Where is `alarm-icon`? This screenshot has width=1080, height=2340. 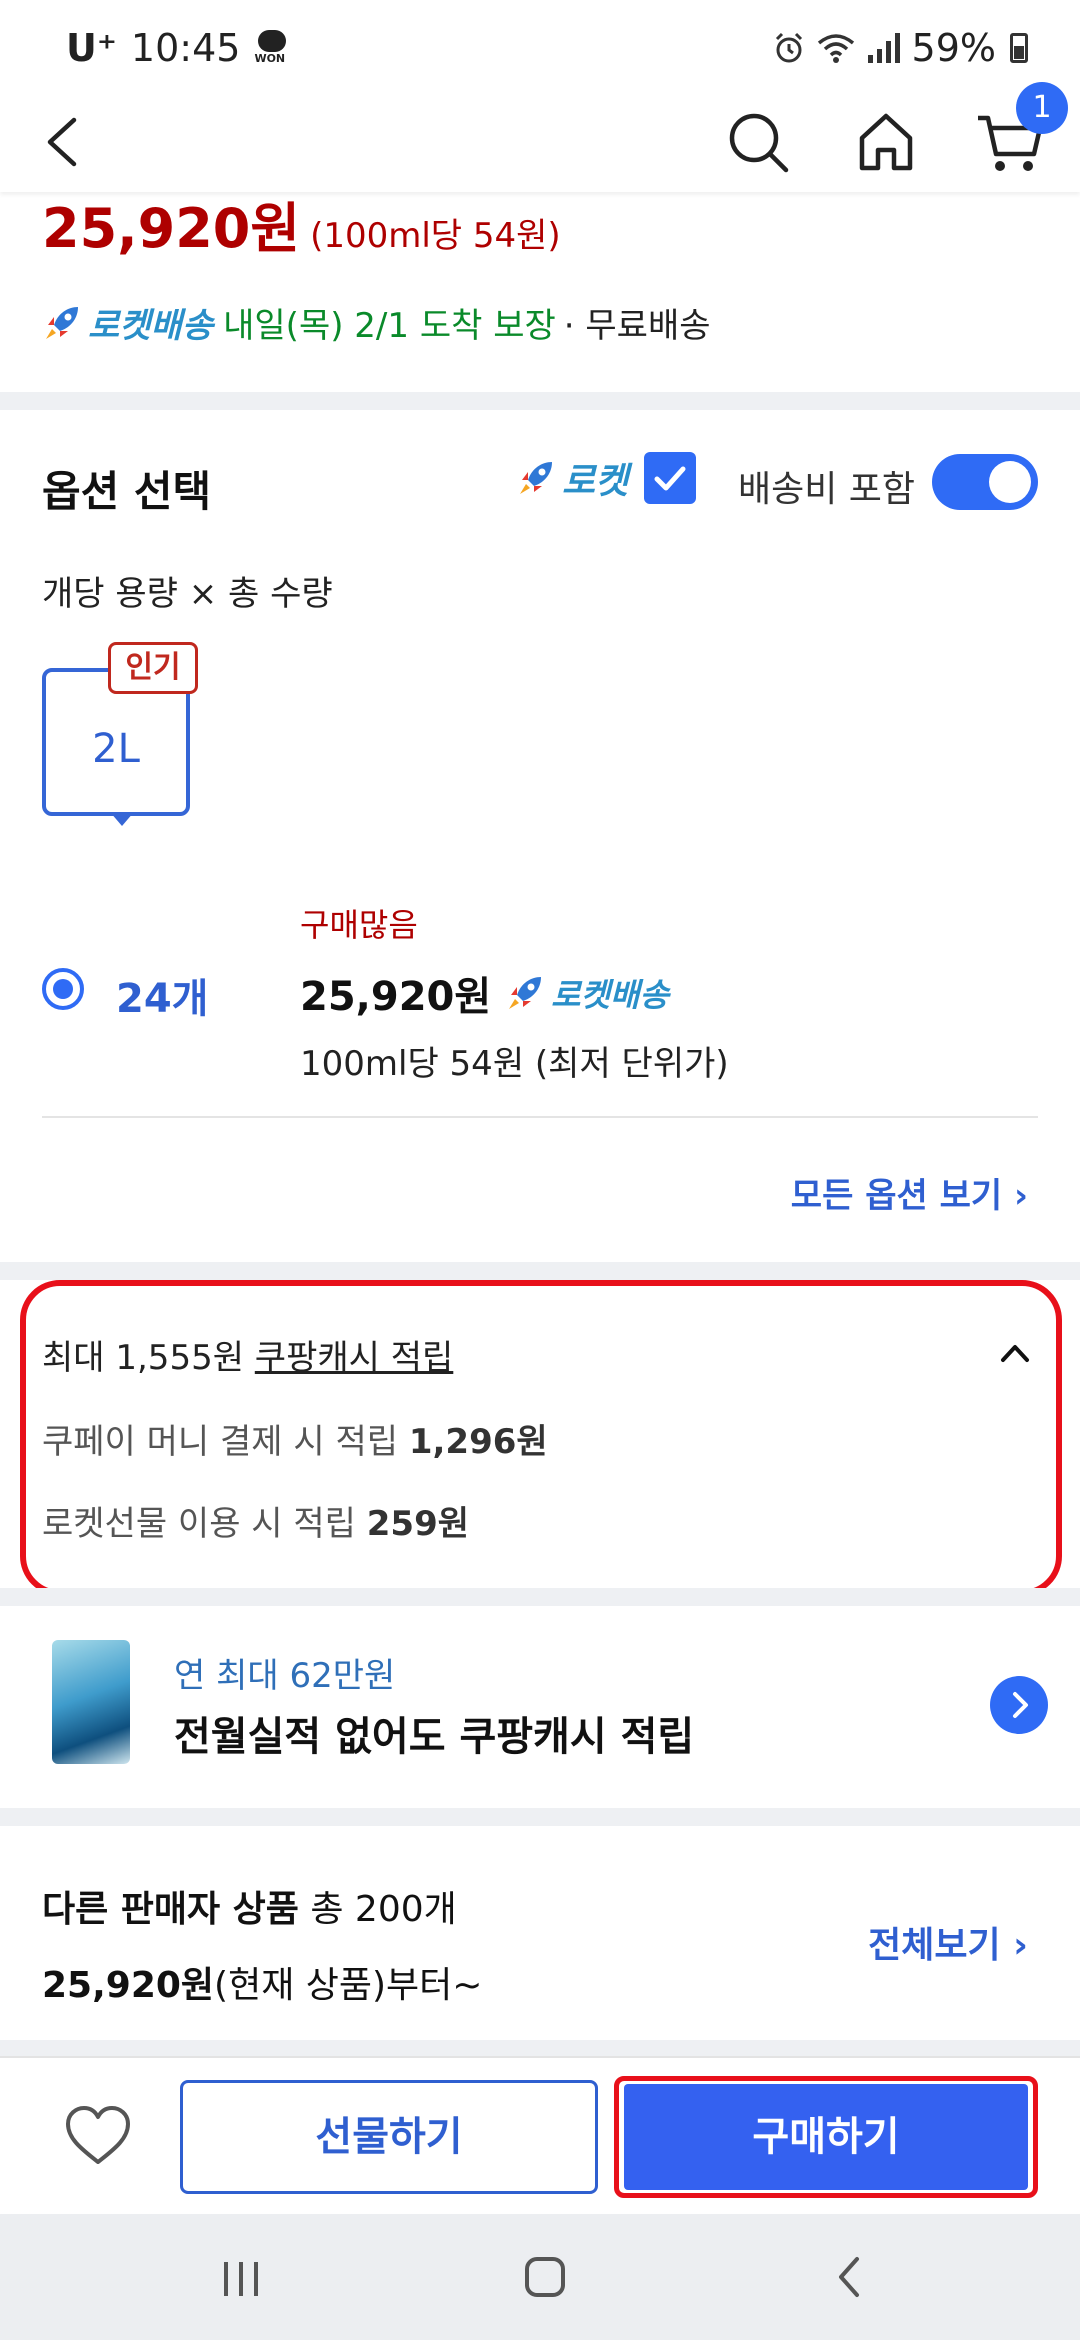
alarm-icon is located at coordinates (788, 47).